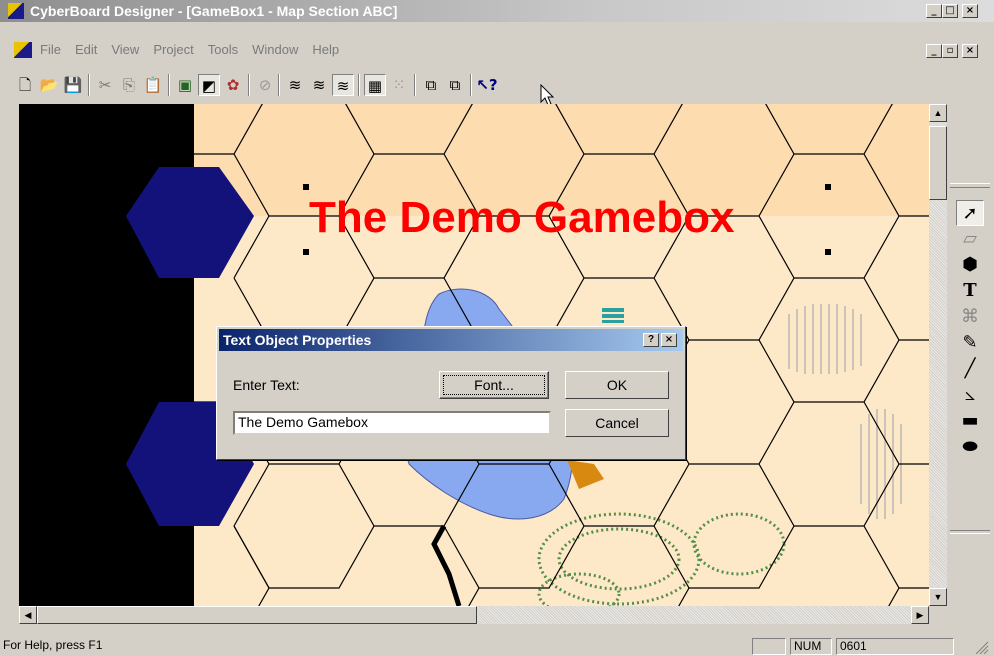 The height and width of the screenshot is (656, 994). I want to click on scroll-right-button: ▶, so click(920, 615).